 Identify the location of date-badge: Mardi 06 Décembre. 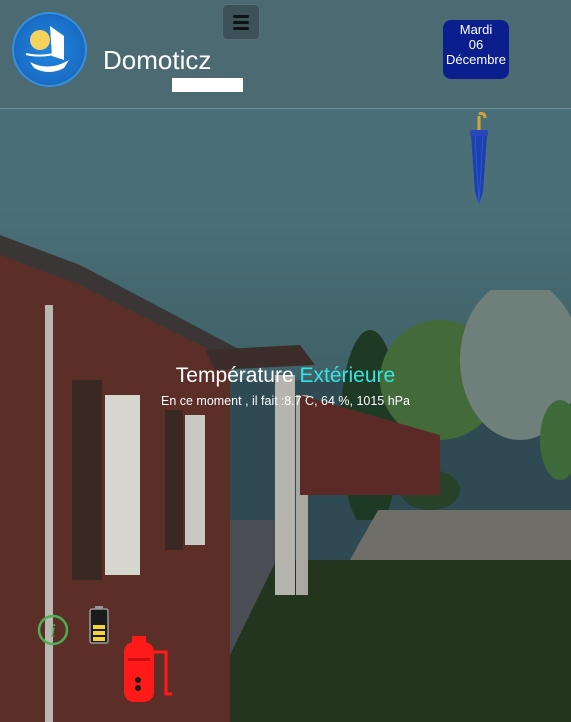
(476, 49).